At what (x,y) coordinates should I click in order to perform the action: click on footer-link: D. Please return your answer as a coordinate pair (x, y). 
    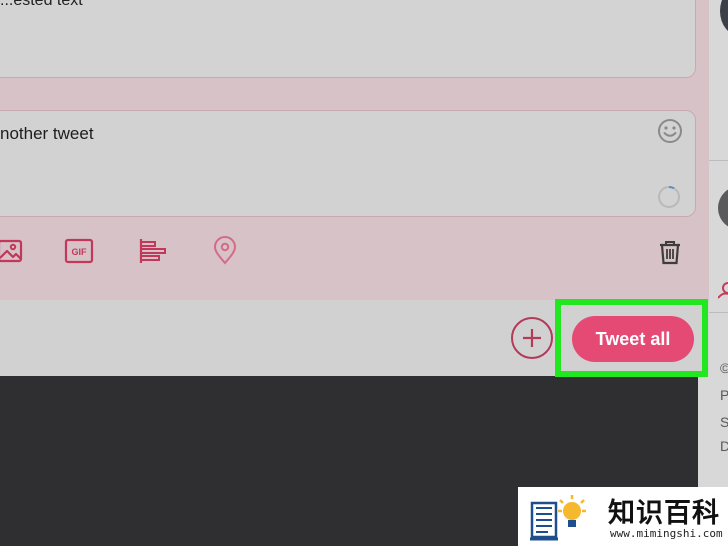
    Looking at the image, I should click on (724, 446).